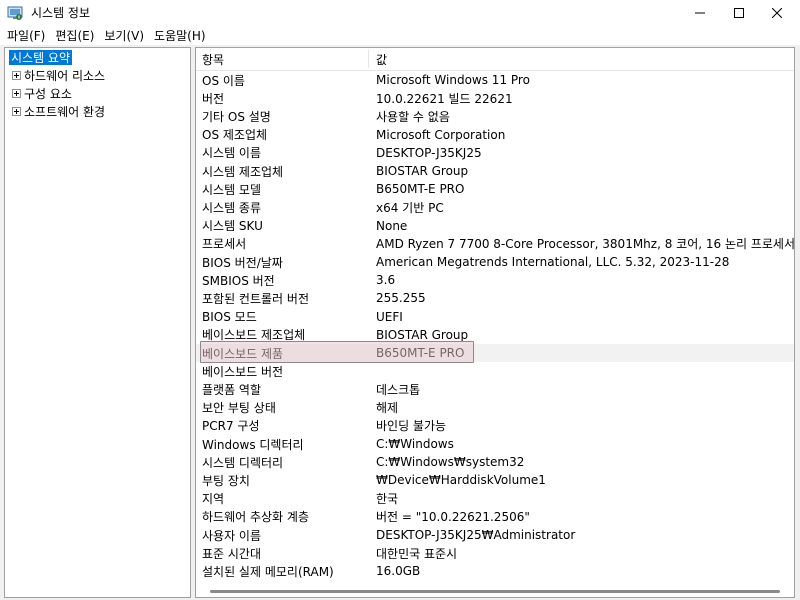  I want to click on row-item-value: B650MT-E PRO, so click(420, 353).